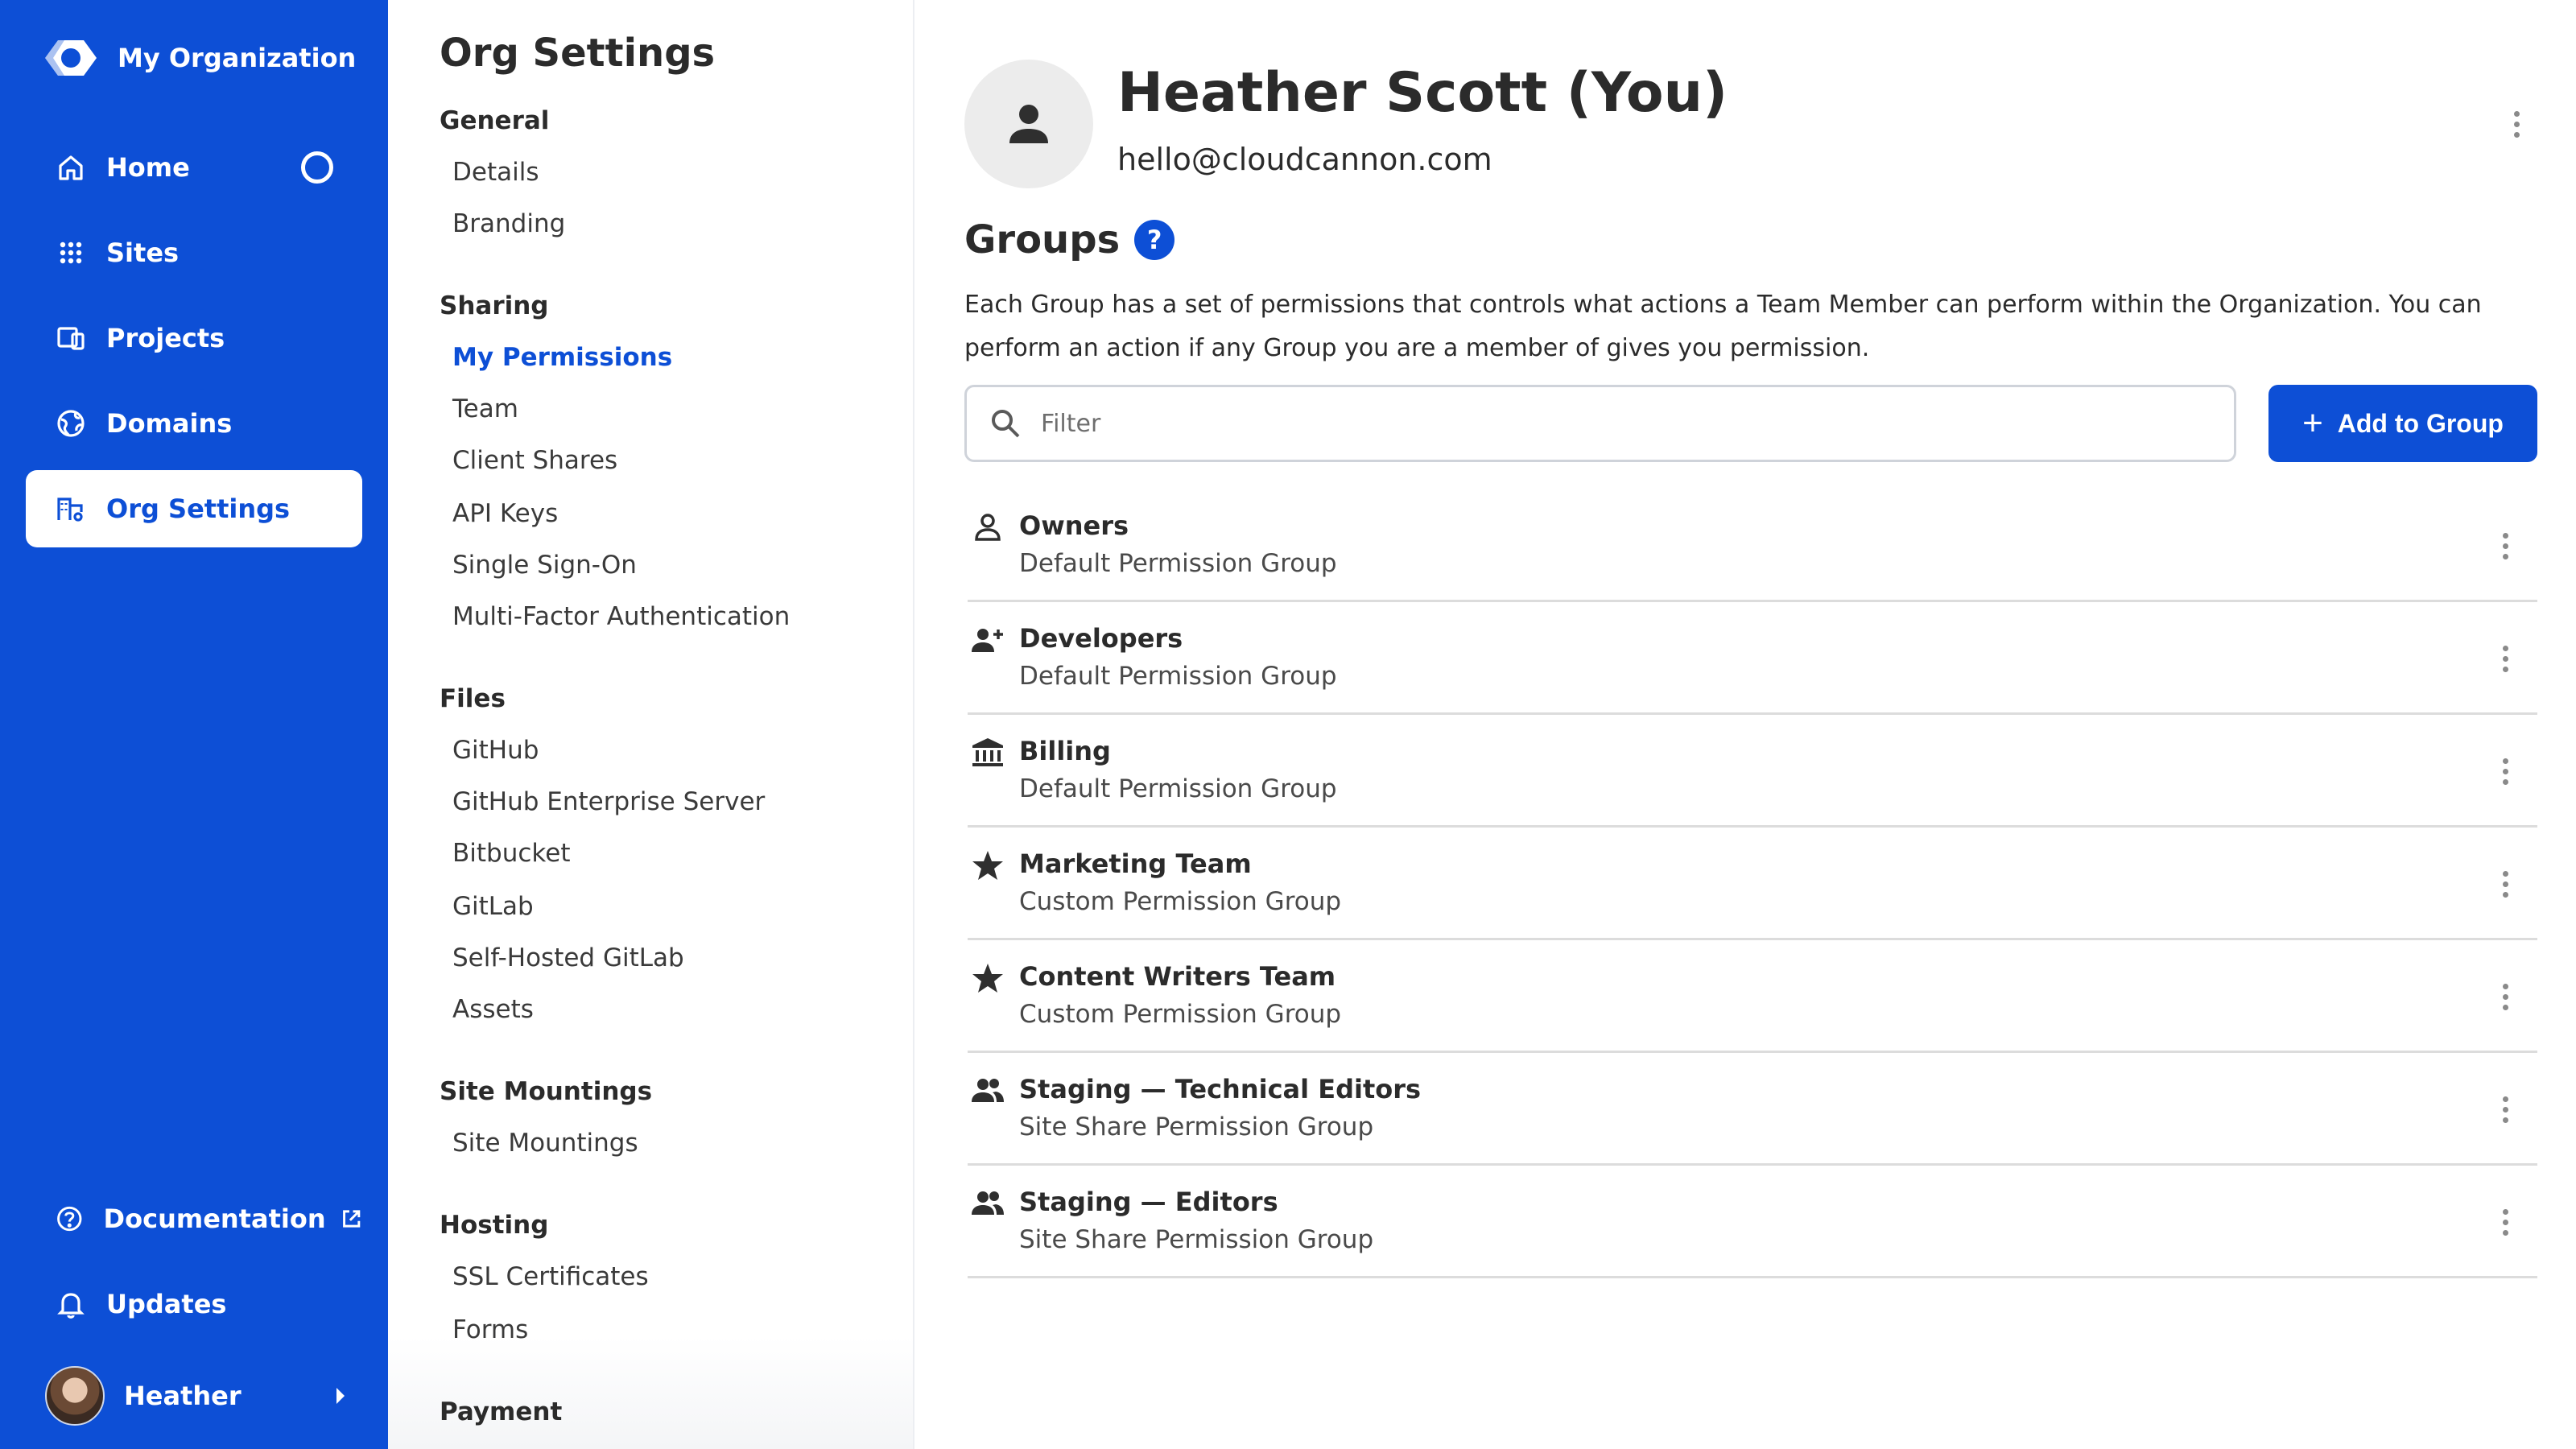 This screenshot has width=2576, height=1449. Describe the element at coordinates (534, 460) in the screenshot. I see `subnav-link-client-shares: Client Shares` at that location.